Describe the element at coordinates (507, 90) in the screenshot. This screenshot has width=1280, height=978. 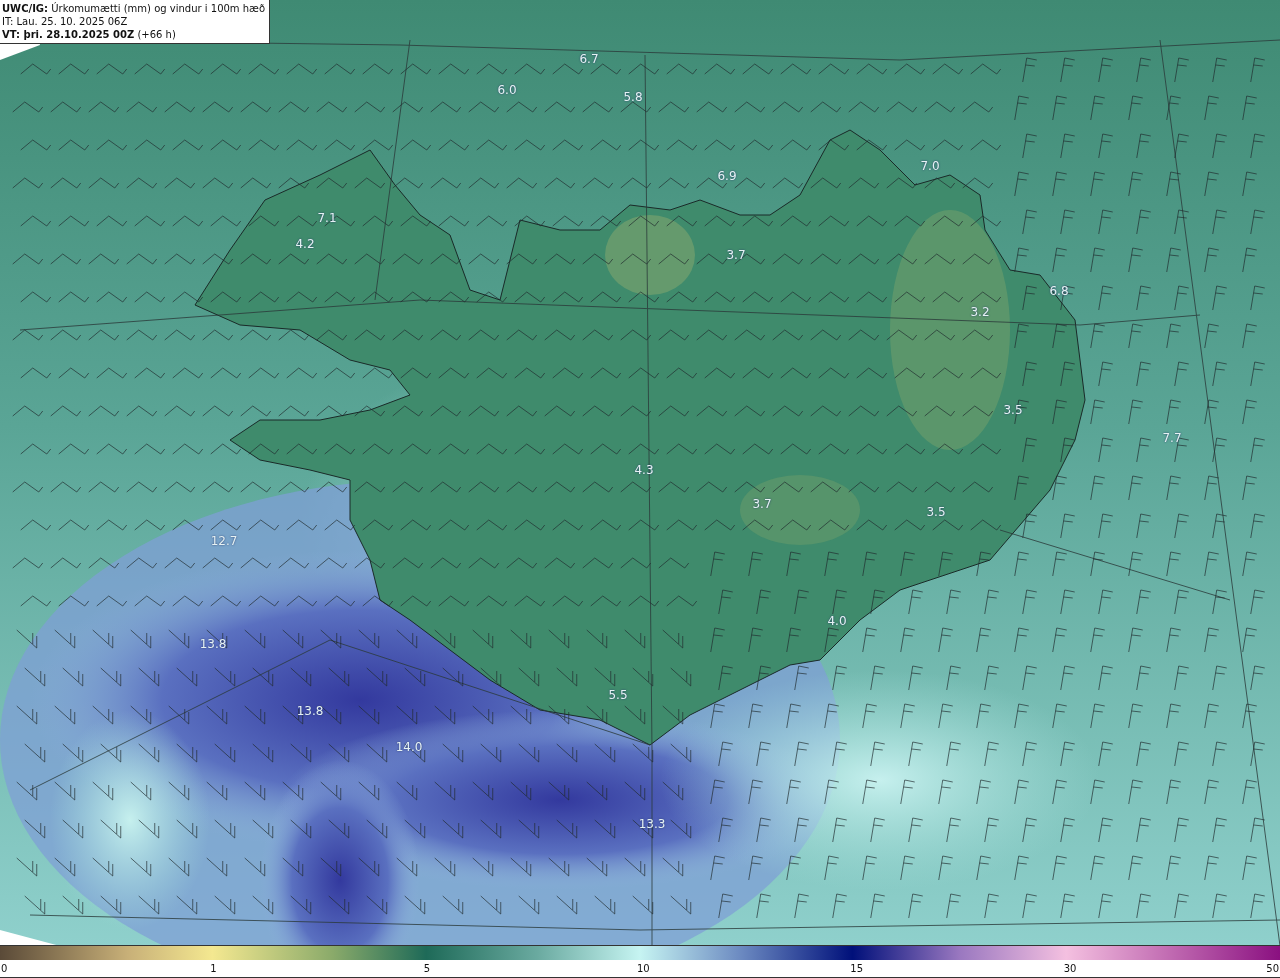
I see `precipitation-value: 6.0` at that location.